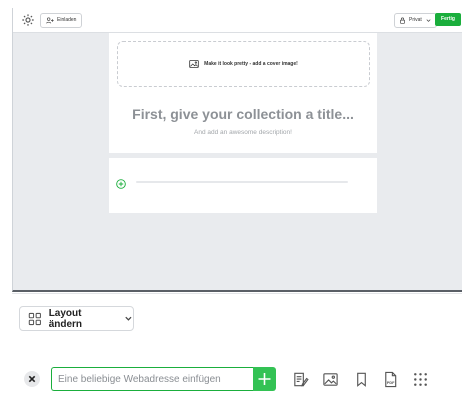 Image resolution: width=462 pixels, height=418 pixels. What do you see at coordinates (448, 19) in the screenshot?
I see `done-button: Fertig` at bounding box center [448, 19].